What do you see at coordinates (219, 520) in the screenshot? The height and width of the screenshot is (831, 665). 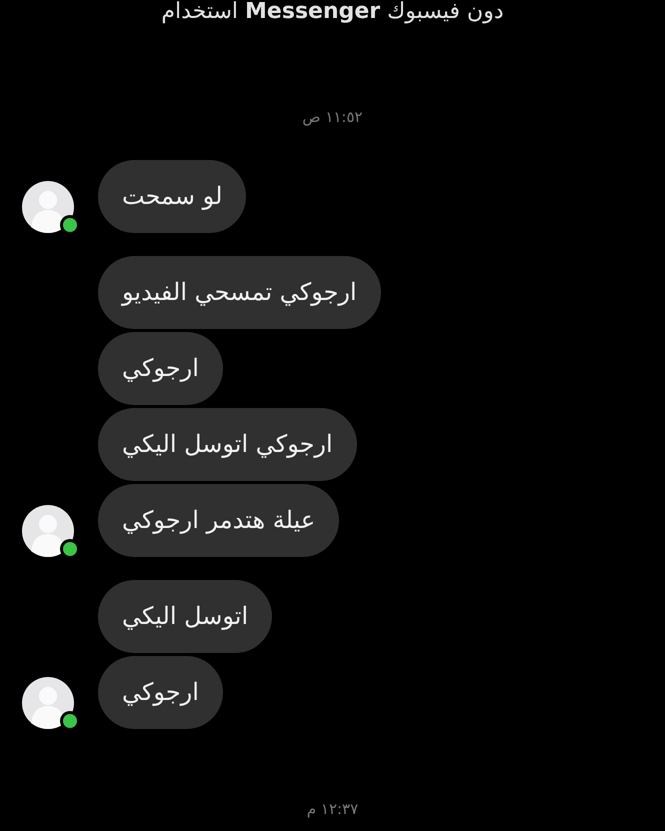 I see `message-bubble: عيلة هتدمر ارجوكي` at bounding box center [219, 520].